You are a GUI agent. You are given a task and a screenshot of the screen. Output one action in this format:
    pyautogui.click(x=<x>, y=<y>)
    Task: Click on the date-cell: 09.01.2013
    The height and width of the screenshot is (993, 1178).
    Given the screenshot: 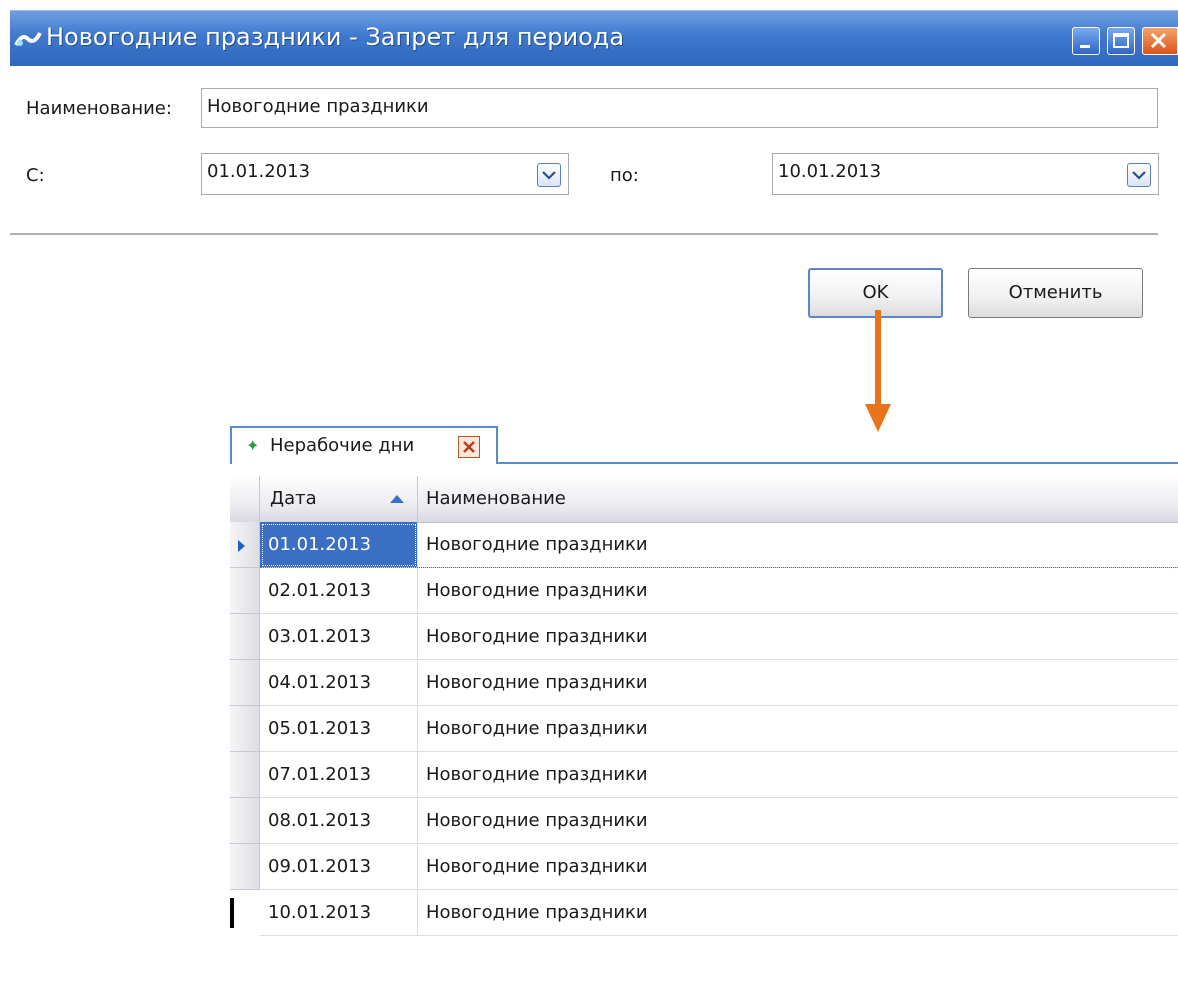 What is the action you would take?
    pyautogui.click(x=339, y=867)
    